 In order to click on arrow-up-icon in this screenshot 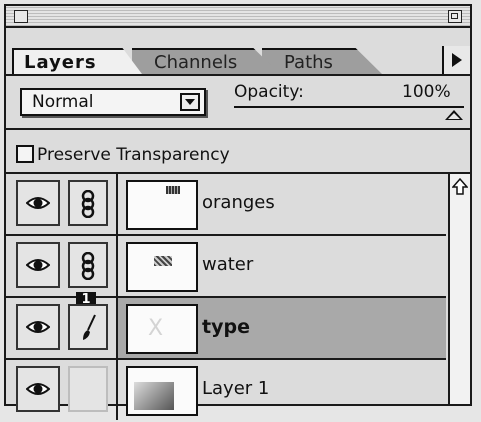, I will do `click(460, 187)`.